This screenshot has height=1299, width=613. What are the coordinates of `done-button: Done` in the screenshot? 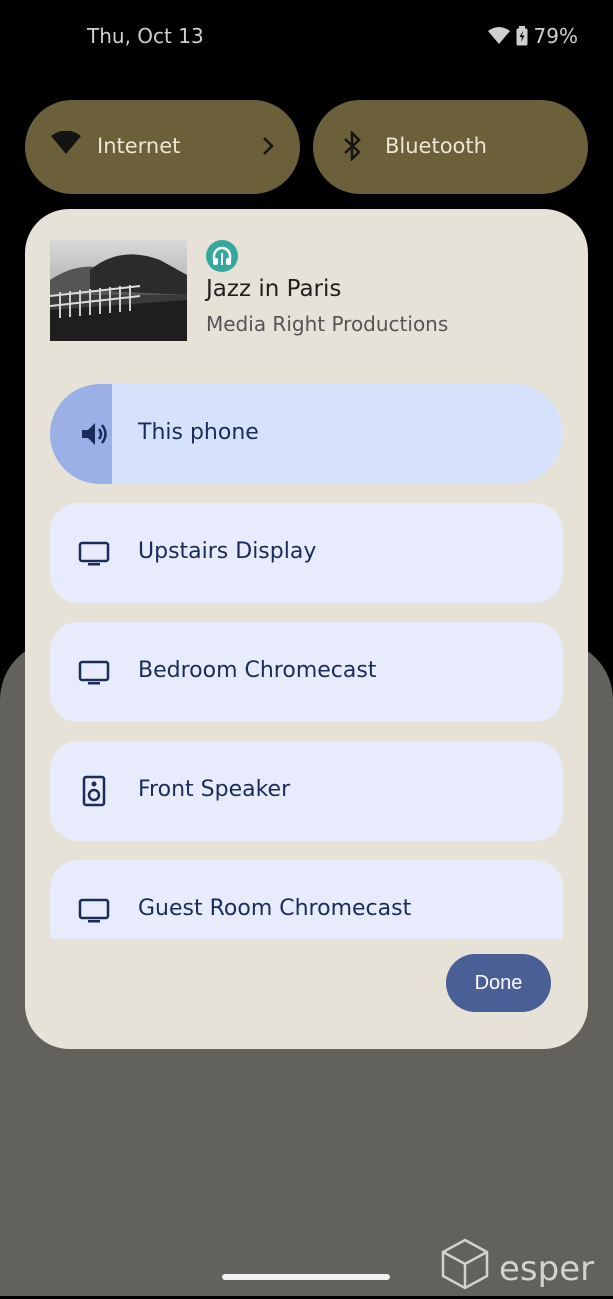 It's located at (498, 983).